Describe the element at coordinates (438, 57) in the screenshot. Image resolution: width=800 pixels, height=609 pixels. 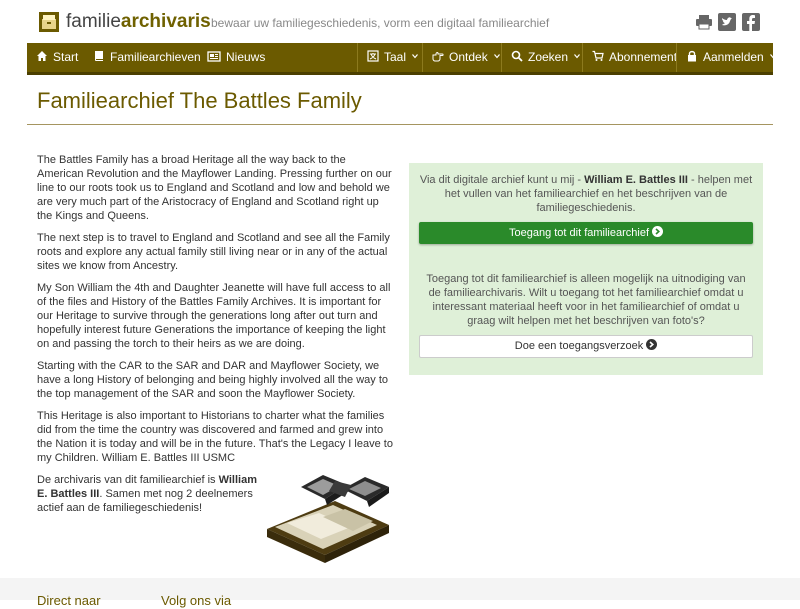
I see `pointing-hand-icon` at that location.